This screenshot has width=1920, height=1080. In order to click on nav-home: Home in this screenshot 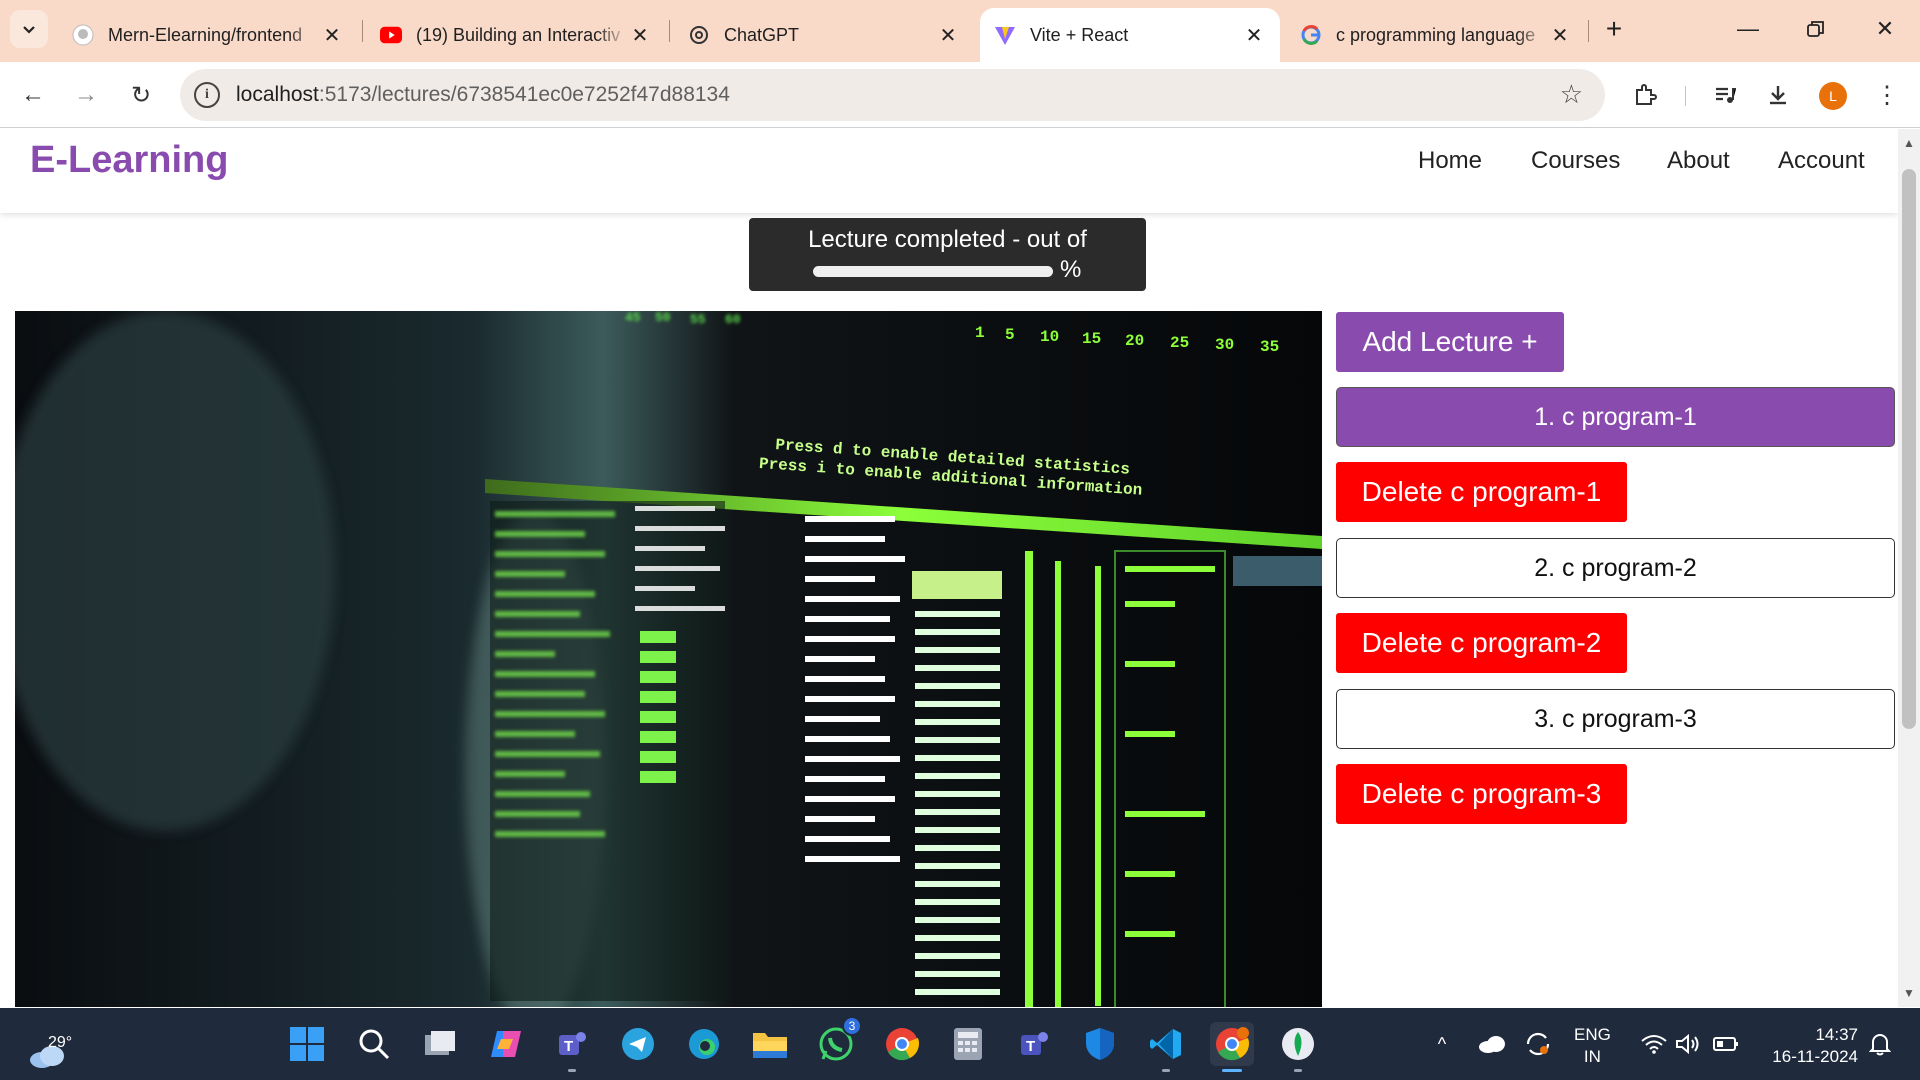, I will do `click(1450, 161)`.